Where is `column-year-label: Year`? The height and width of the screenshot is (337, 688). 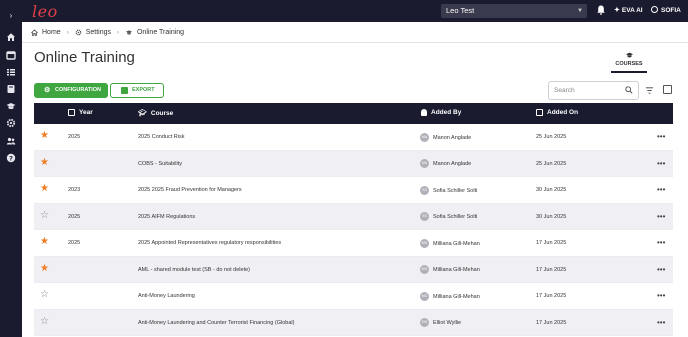
column-year-label: Year is located at coordinates (86, 112).